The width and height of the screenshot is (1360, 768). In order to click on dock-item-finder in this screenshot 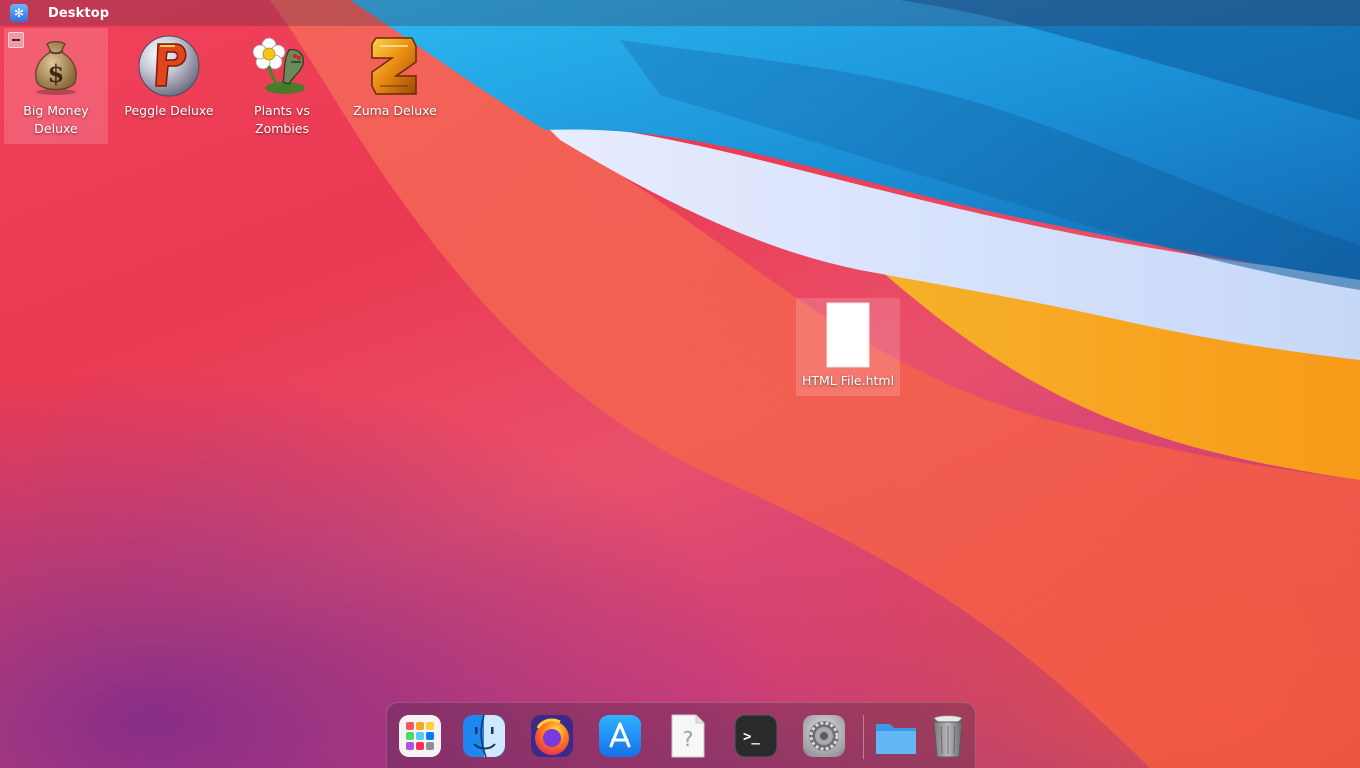, I will do `click(484, 736)`.